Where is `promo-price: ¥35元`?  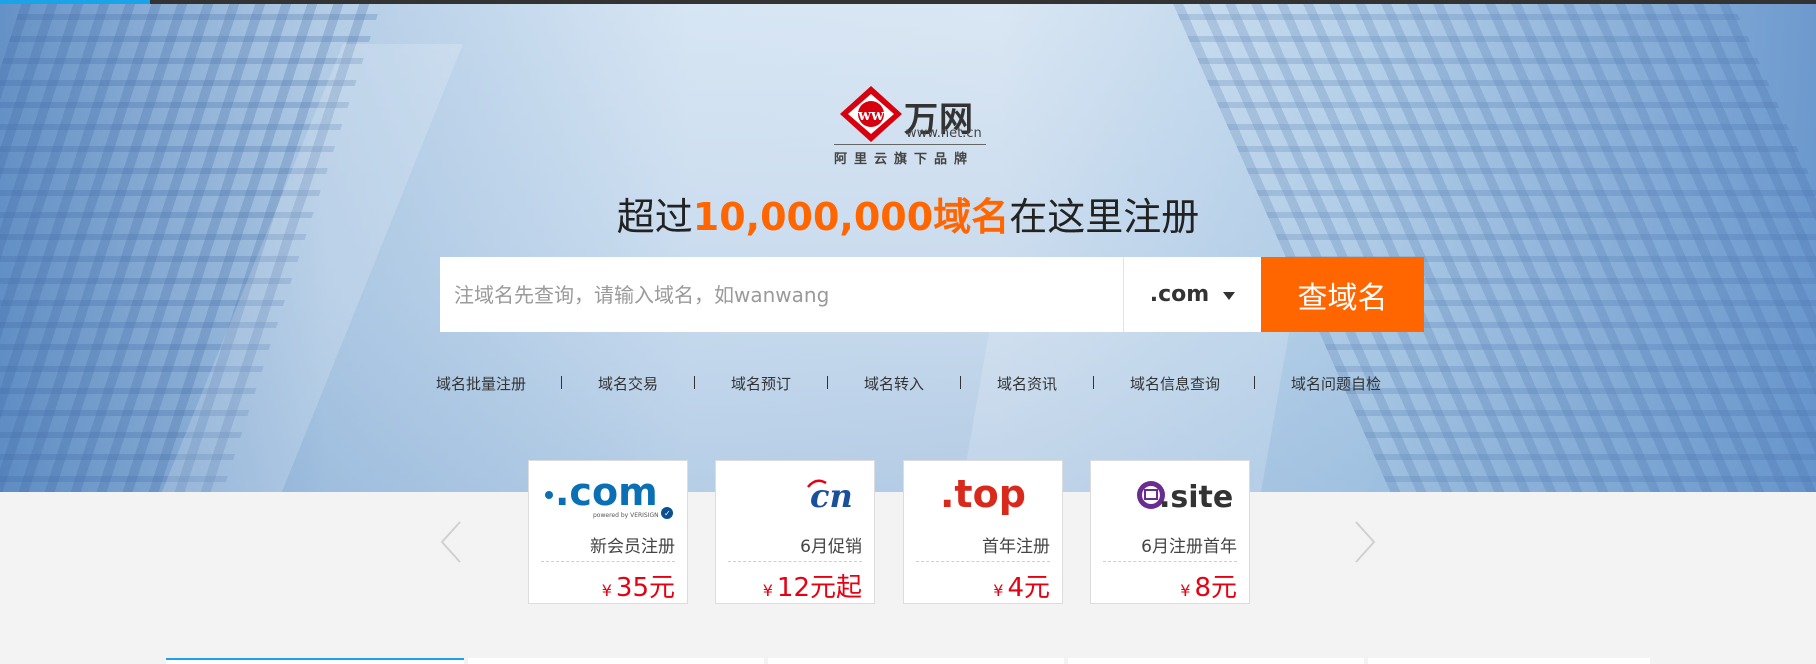 promo-price: ¥35元 is located at coordinates (638, 585).